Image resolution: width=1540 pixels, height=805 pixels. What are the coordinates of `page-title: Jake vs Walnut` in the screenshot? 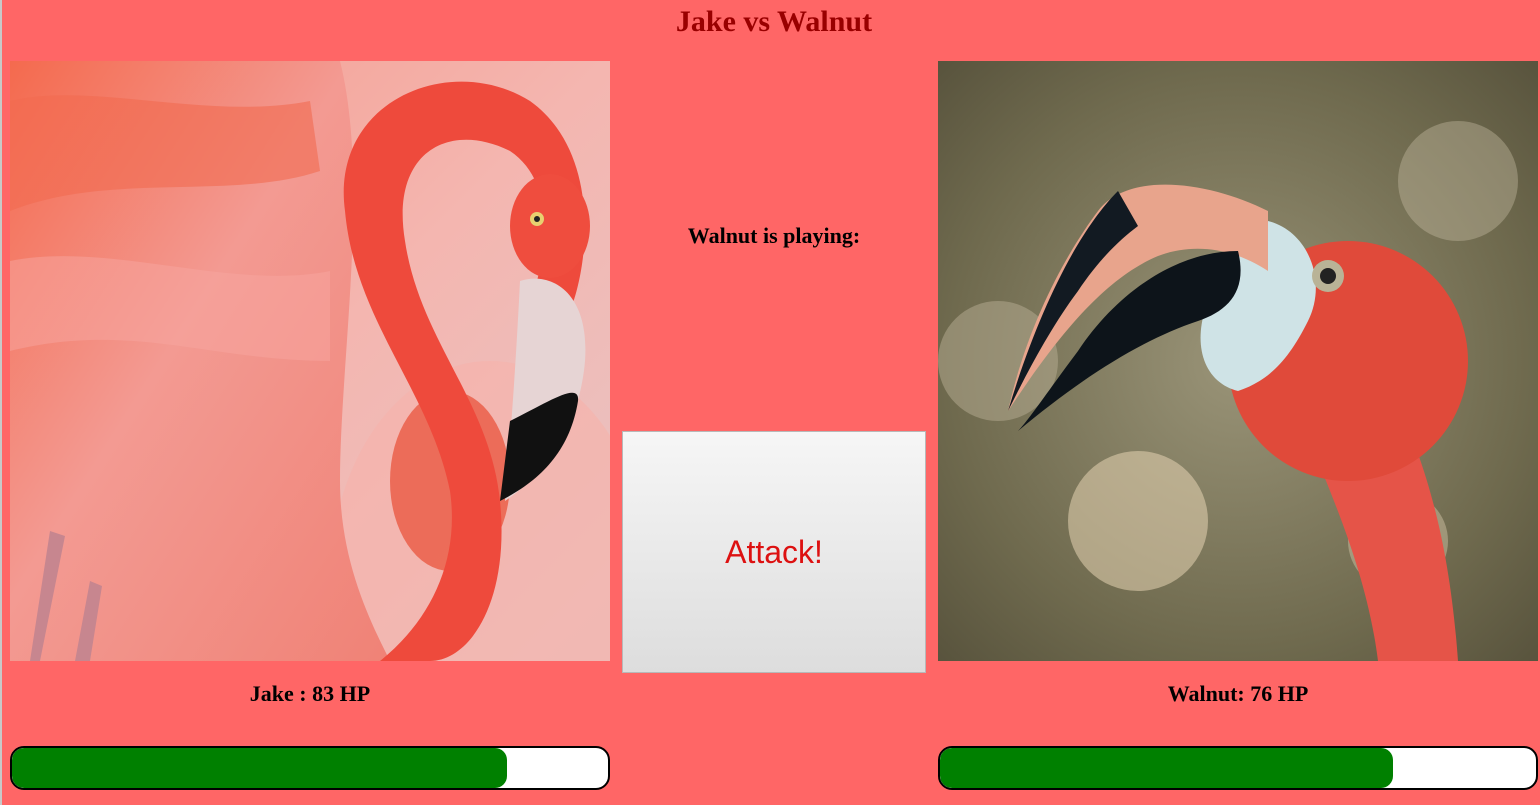 It's located at (774, 21).